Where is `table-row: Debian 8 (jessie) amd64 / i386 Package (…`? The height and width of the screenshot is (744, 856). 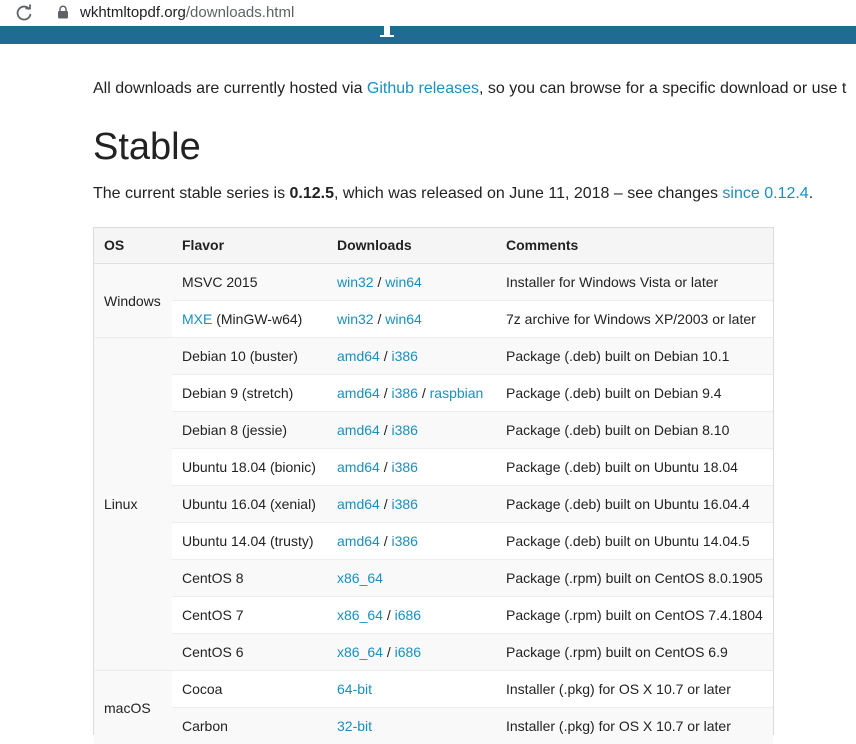 table-row: Debian 8 (jessie) amd64 / i386 Package (… is located at coordinates (433, 430).